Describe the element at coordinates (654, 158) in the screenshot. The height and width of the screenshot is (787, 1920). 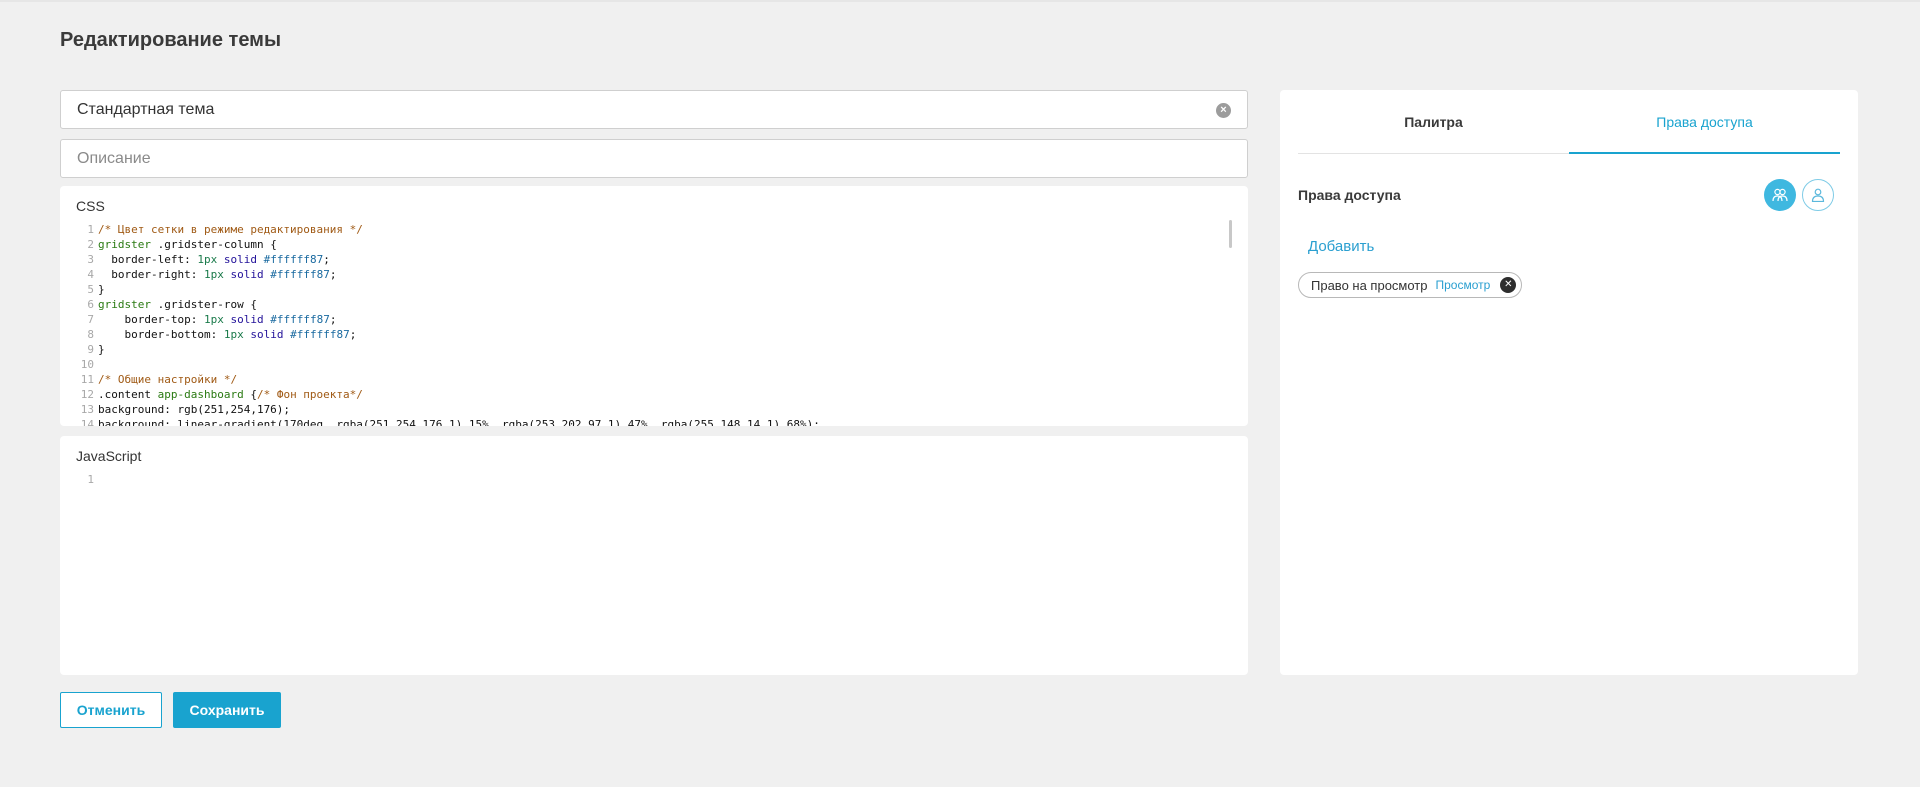
I see `description-input: Описание` at that location.